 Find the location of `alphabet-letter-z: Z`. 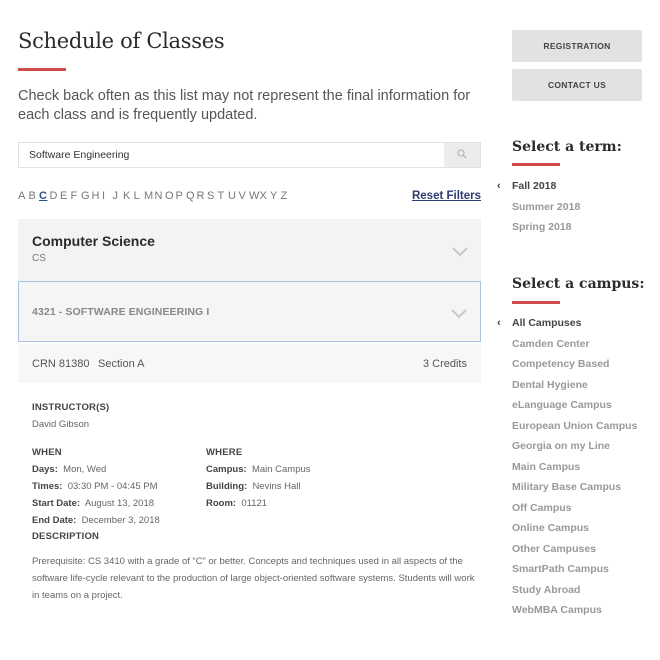

alphabet-letter-z: Z is located at coordinates (286, 196).